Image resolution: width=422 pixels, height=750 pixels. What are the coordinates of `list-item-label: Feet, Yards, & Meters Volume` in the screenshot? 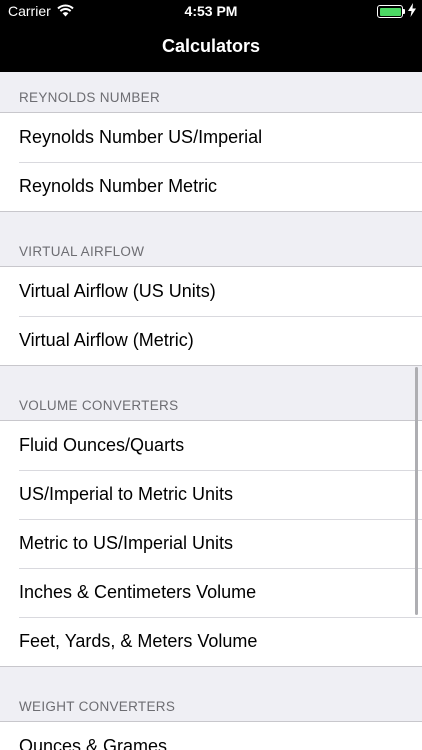 It's located at (138, 641).